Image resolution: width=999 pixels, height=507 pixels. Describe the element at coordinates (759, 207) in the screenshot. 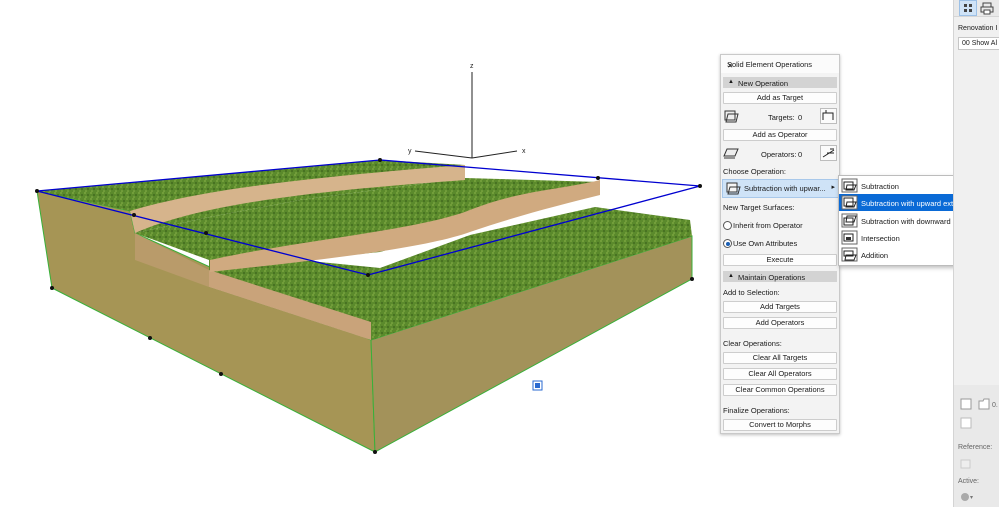

I see `new-target-surfaces-label: New Target Surfaces:` at that location.